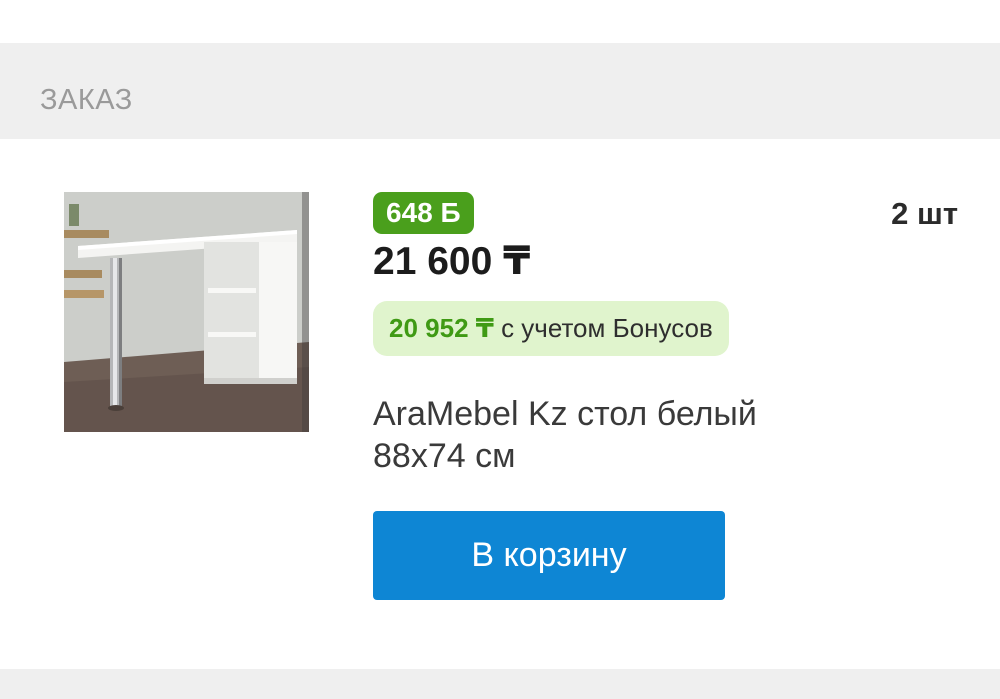 Image resolution: width=1000 pixels, height=699 pixels. What do you see at coordinates (549, 555) in the screenshot?
I see `add-to-cart-button: В корзину` at bounding box center [549, 555].